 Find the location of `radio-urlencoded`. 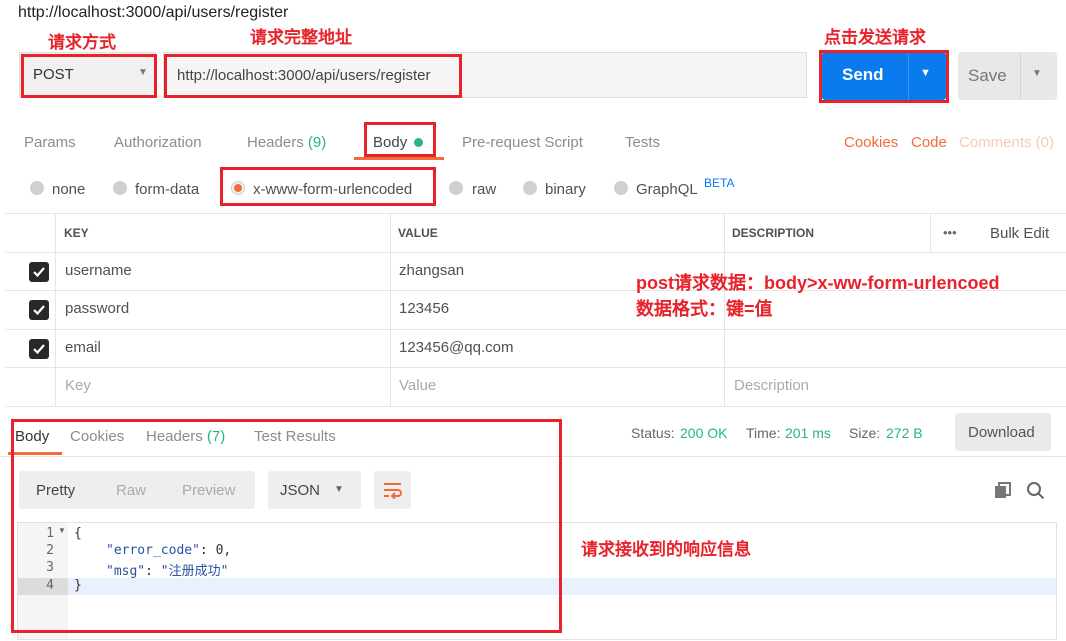

radio-urlencoded is located at coordinates (238, 188).